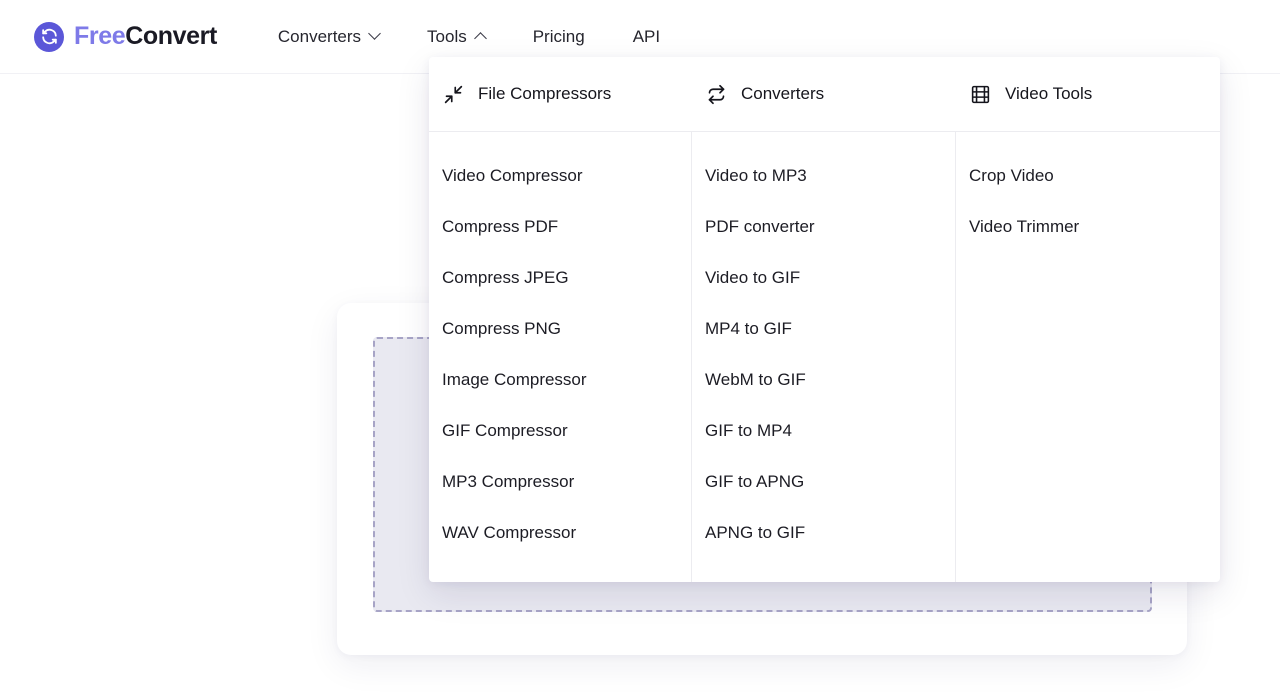  I want to click on menu-item: Compress PDF, so click(560, 226).